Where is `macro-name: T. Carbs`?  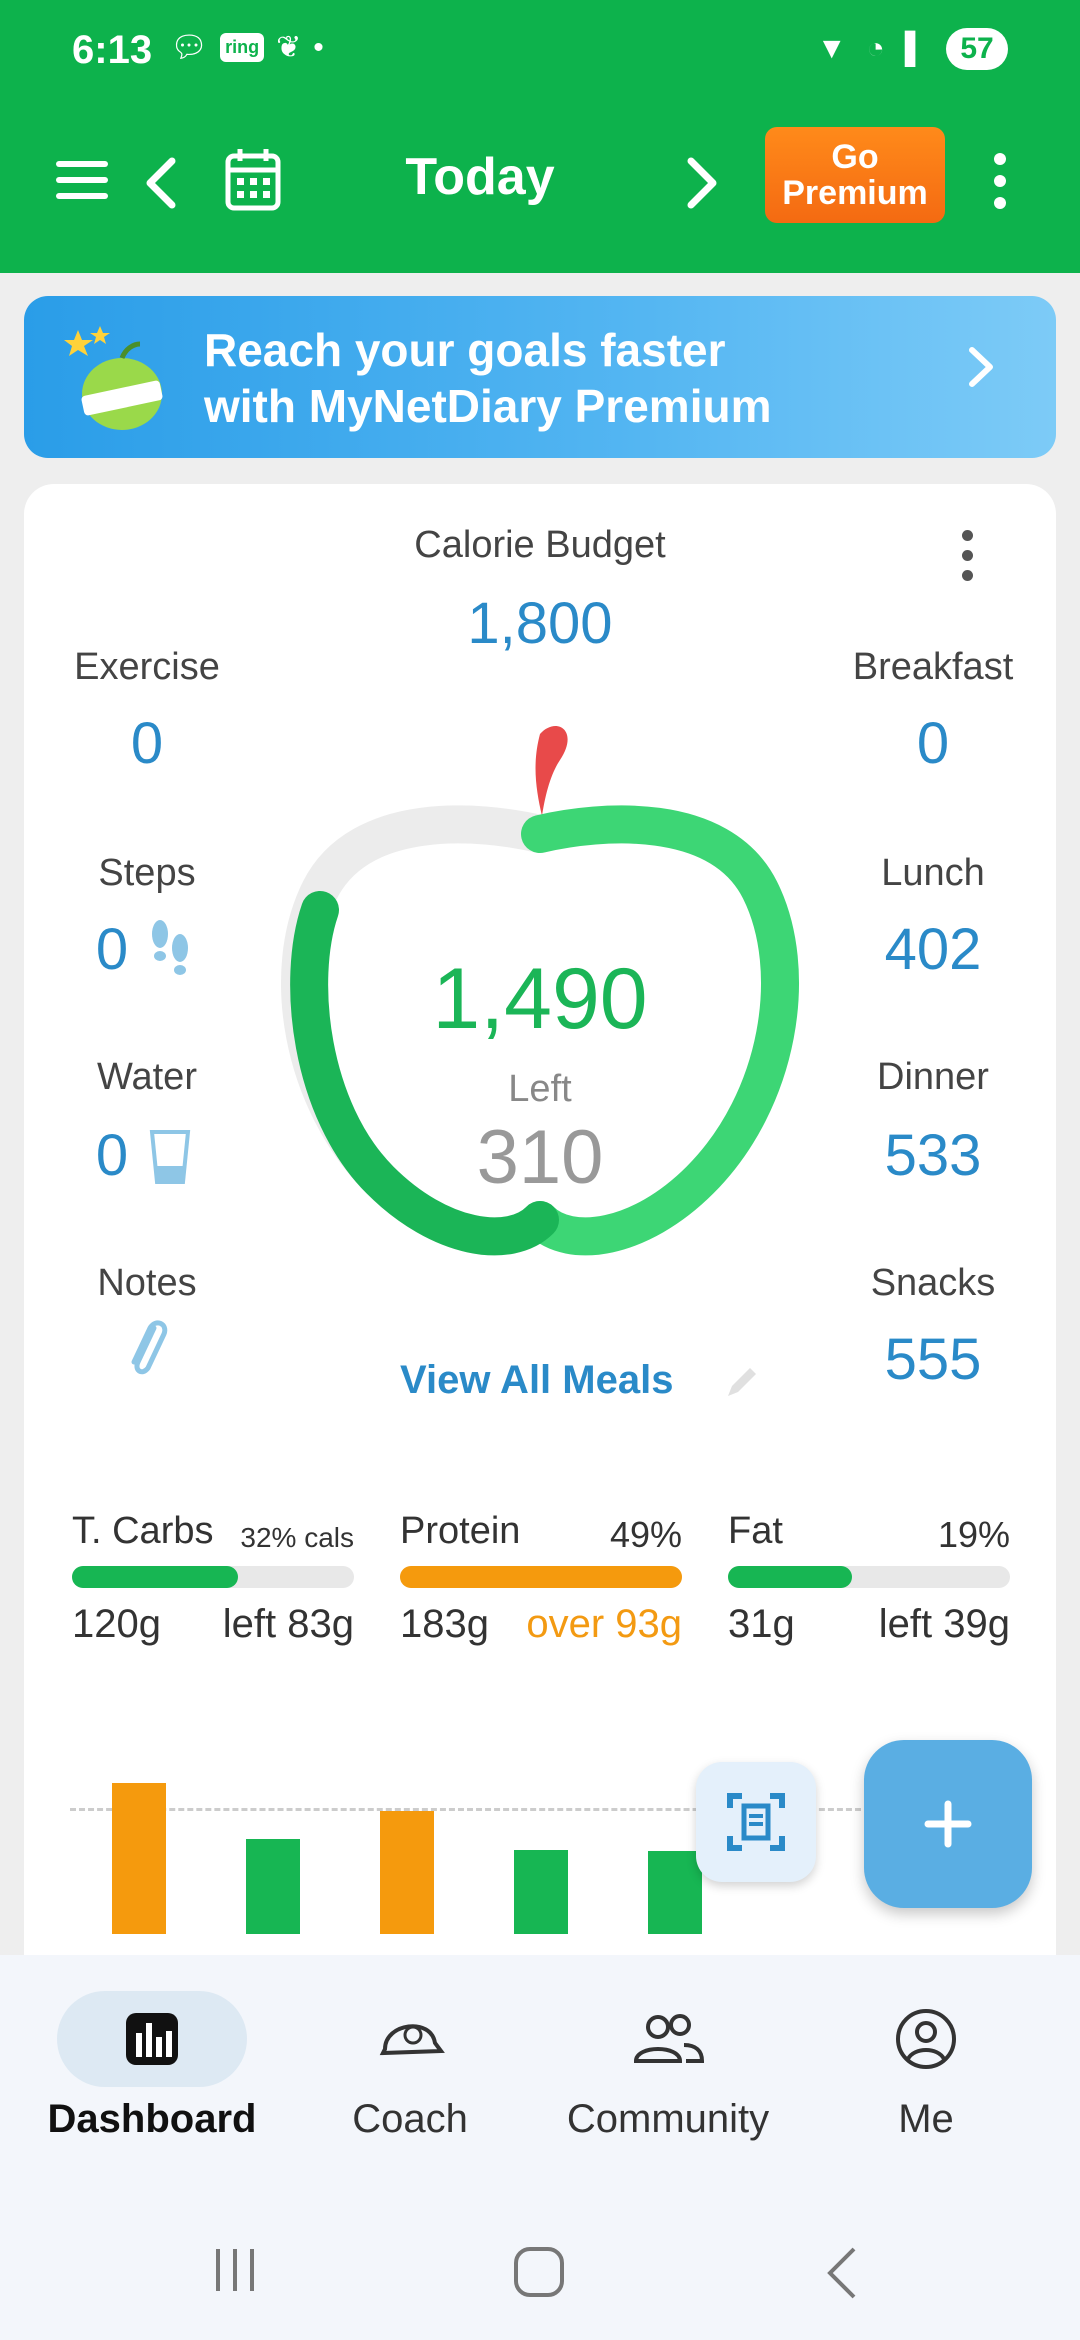
macro-name: T. Carbs is located at coordinates (143, 1531).